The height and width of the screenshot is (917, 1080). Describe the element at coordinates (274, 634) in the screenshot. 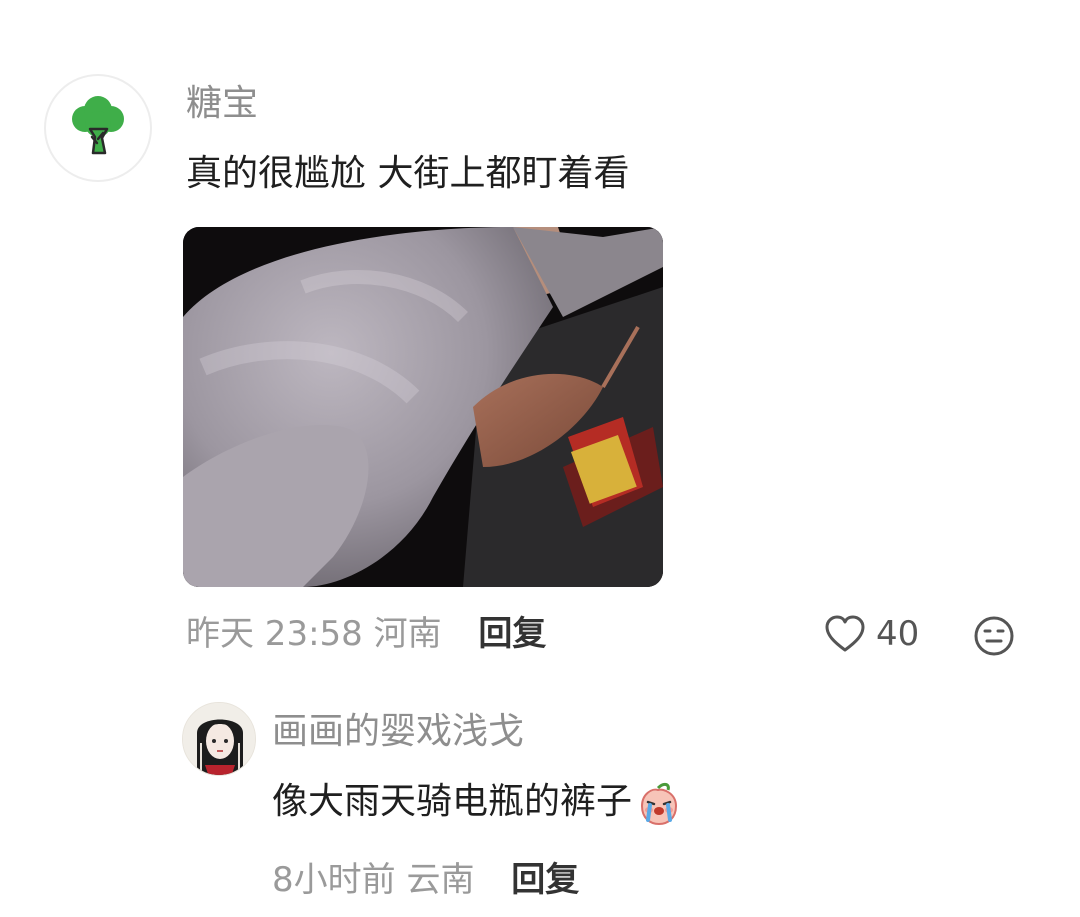

I see `comment-time: 昨天 23:58` at that location.